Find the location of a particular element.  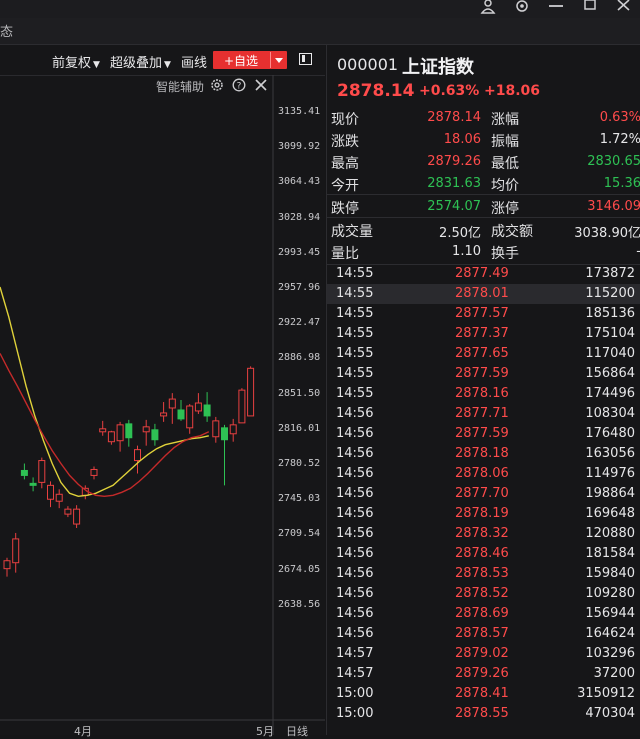

tick-volume: 114976 is located at coordinates (610, 473).